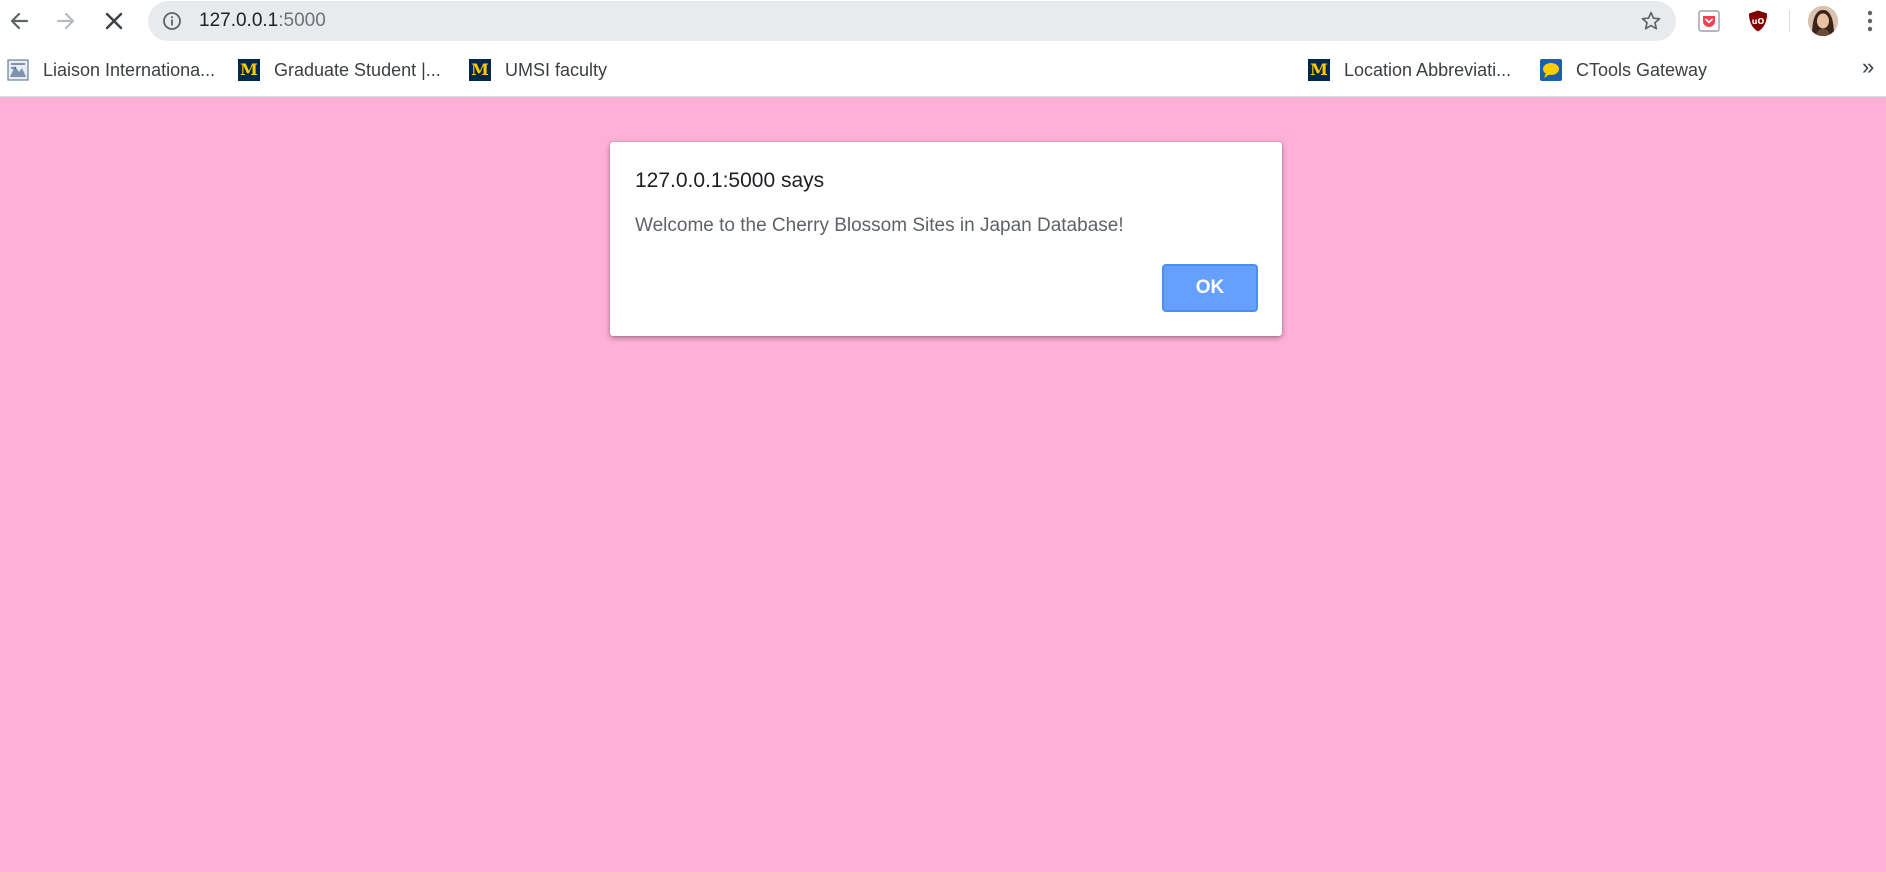 This screenshot has width=1886, height=872. I want to click on svg-text: uO, so click(1758, 21).